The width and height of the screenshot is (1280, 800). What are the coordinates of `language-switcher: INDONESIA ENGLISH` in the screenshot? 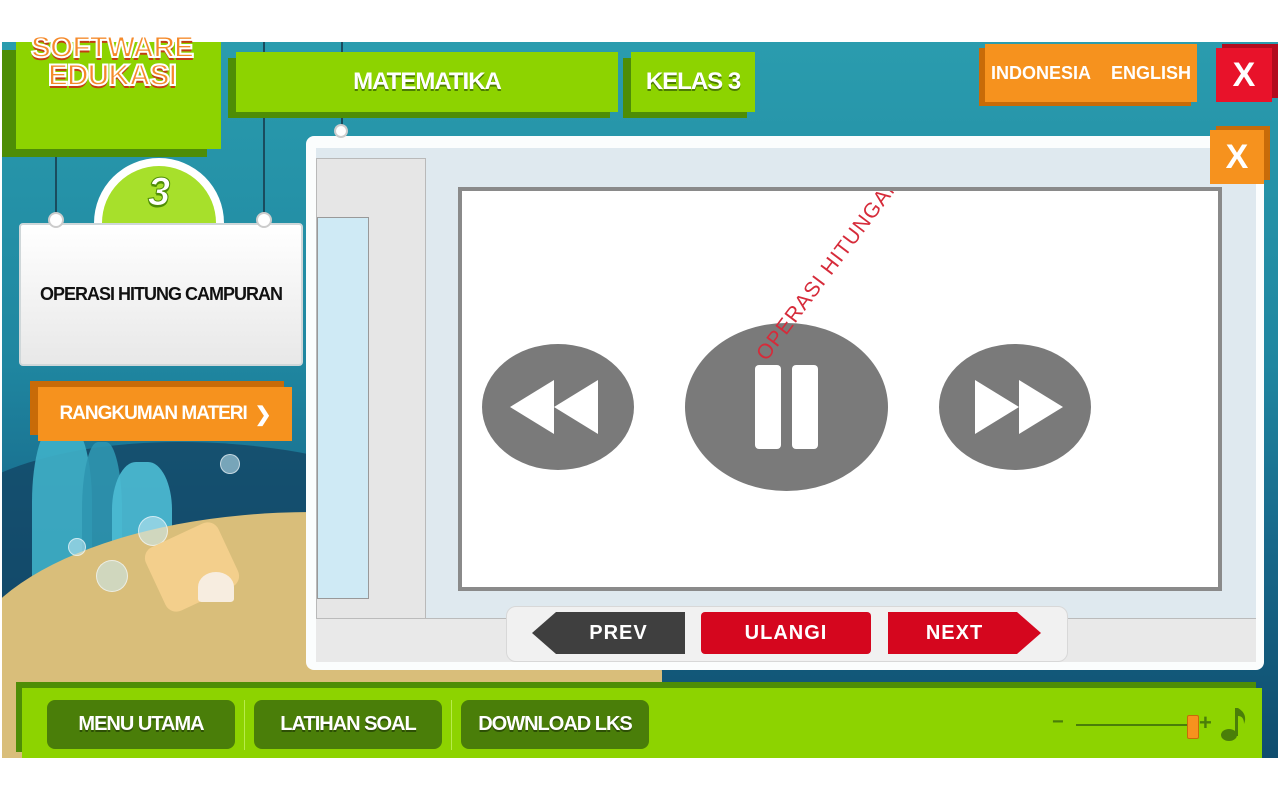 It's located at (1091, 73).